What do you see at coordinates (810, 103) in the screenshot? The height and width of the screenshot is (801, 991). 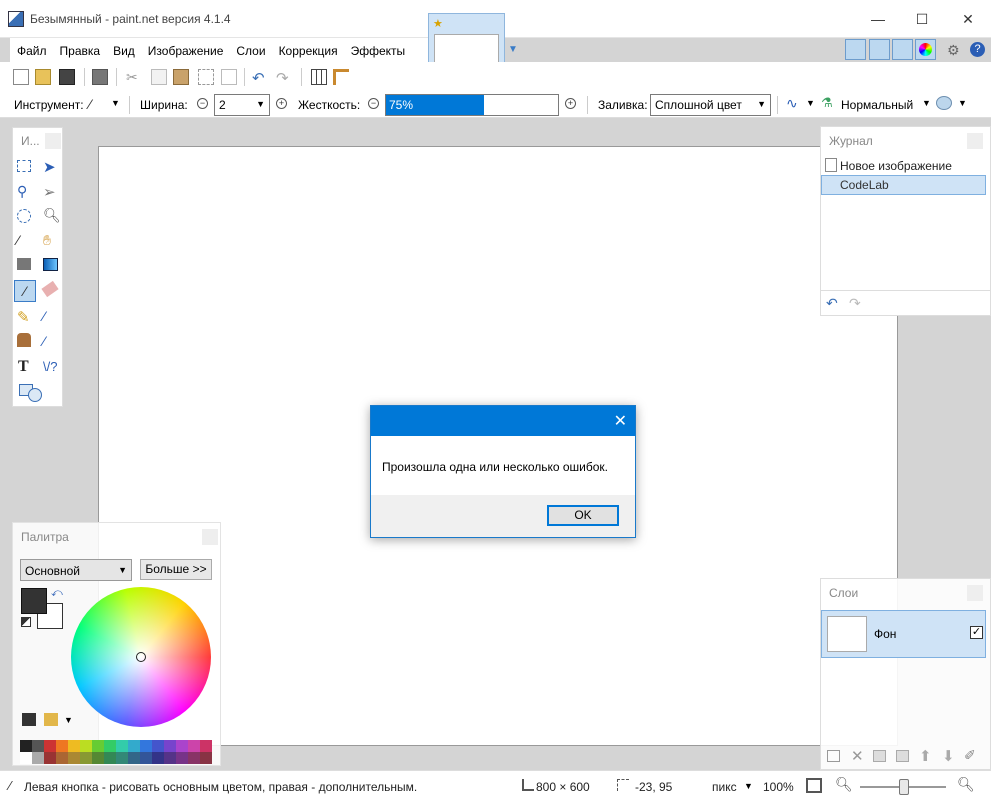 I see `antialiasing-dropdown-icon: ▼` at bounding box center [810, 103].